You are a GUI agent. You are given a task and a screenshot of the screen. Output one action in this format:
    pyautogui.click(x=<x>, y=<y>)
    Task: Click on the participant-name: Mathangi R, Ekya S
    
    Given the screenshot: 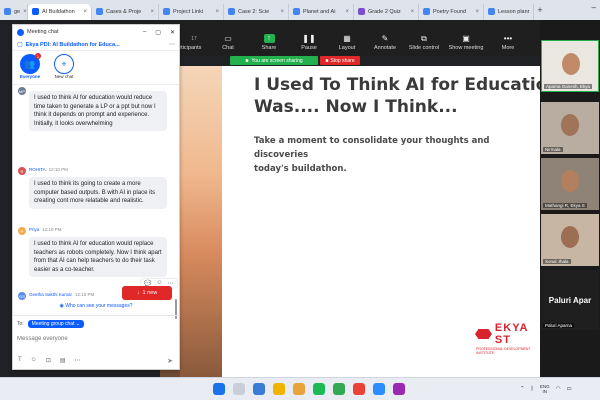 What is the action you would take?
    pyautogui.click(x=565, y=205)
    